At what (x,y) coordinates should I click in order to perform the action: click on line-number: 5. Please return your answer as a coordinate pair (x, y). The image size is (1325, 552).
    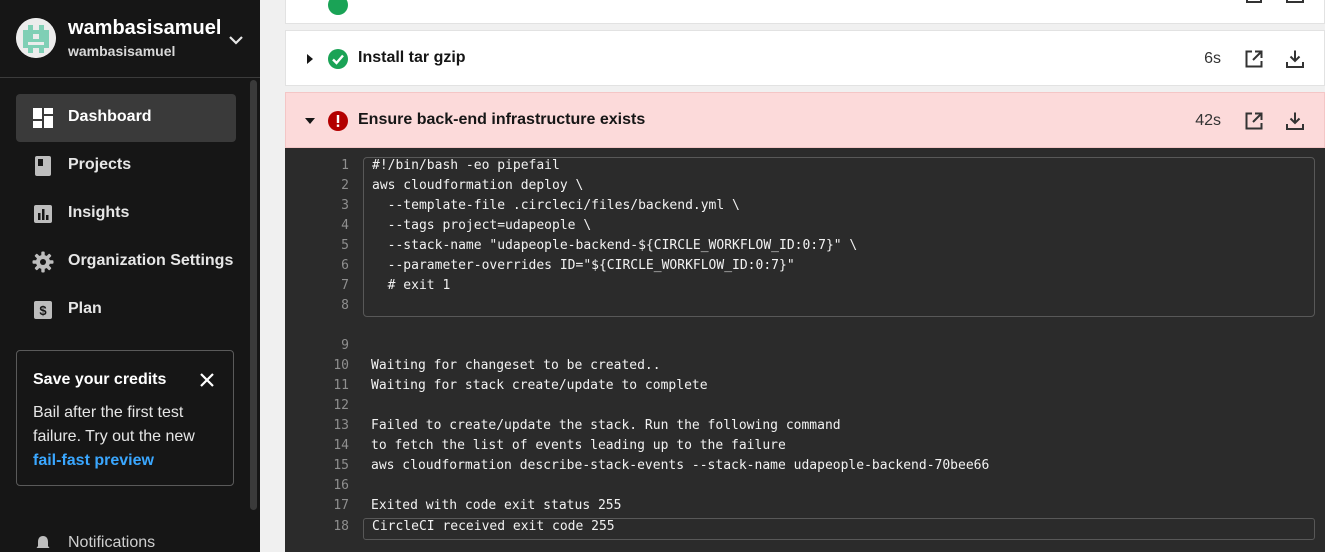
    Looking at the image, I should click on (345, 245).